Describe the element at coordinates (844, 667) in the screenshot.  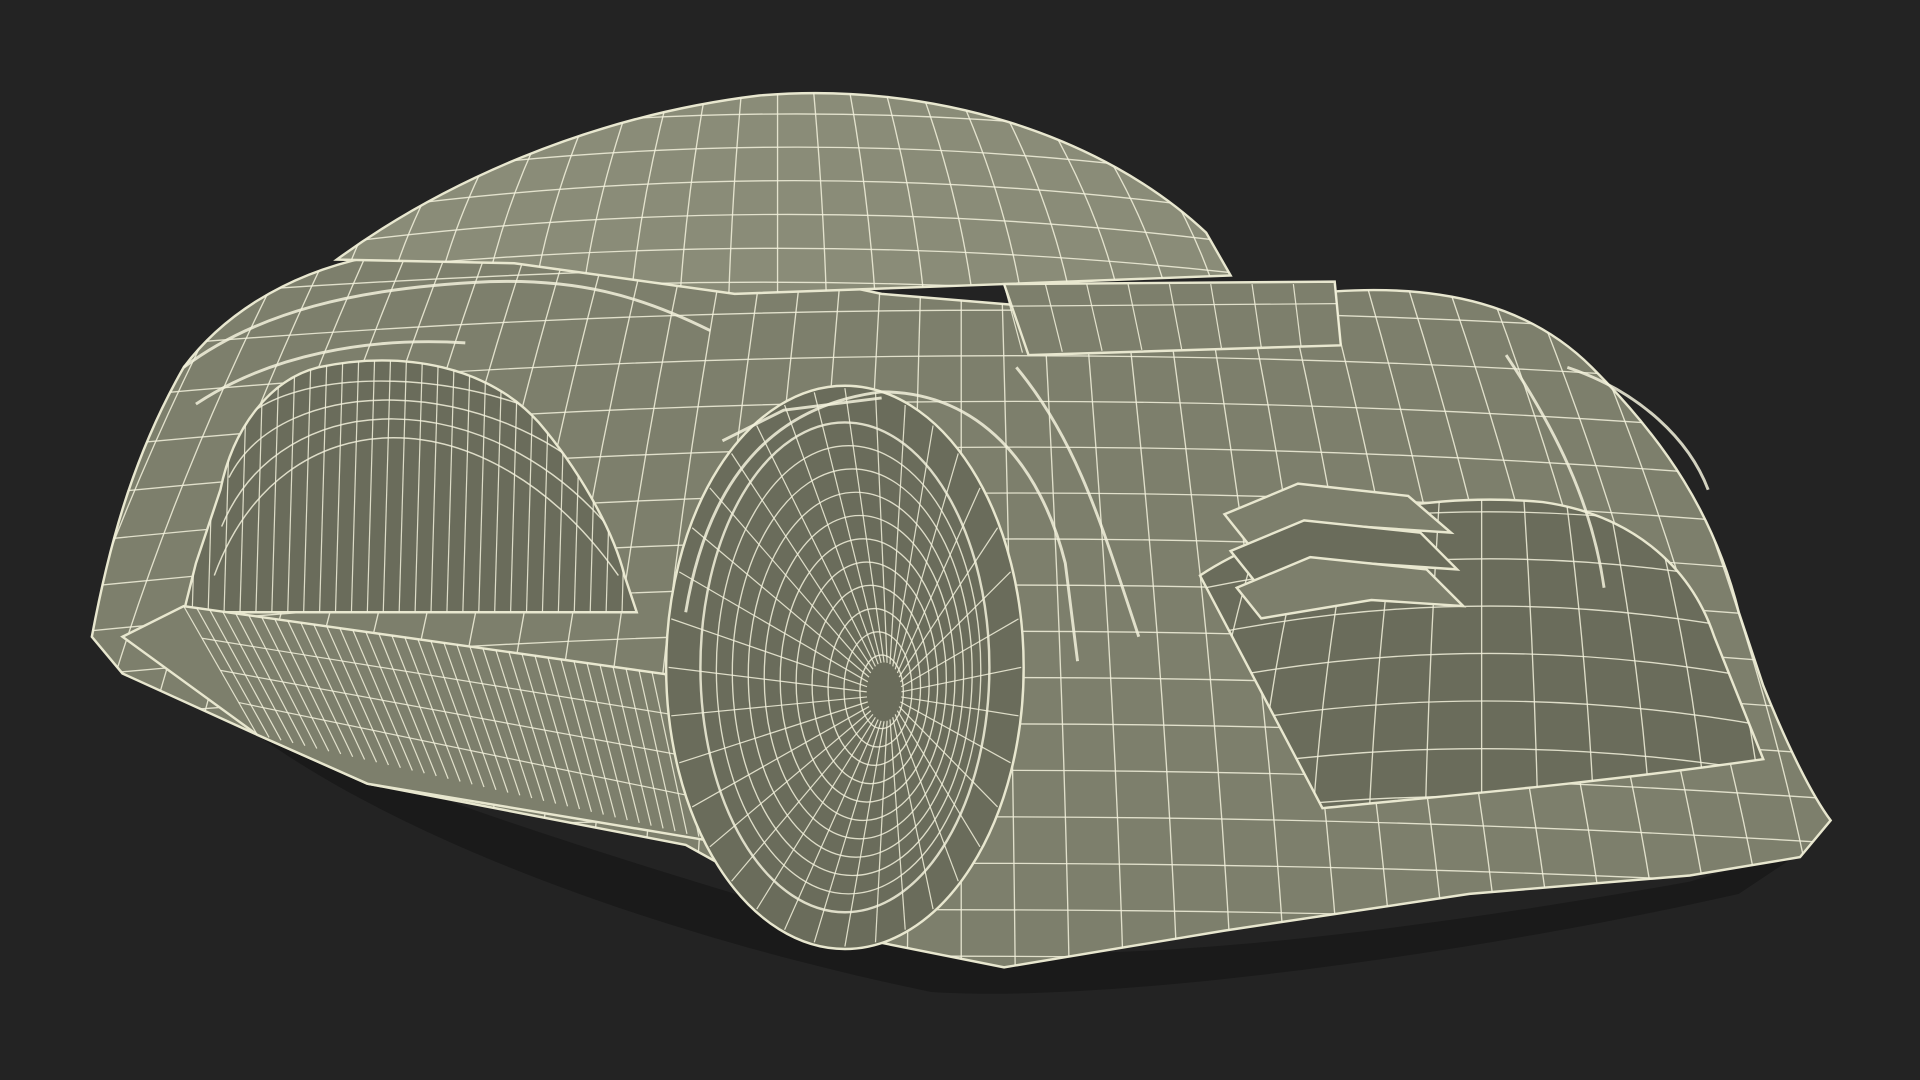
I see `wheel` at that location.